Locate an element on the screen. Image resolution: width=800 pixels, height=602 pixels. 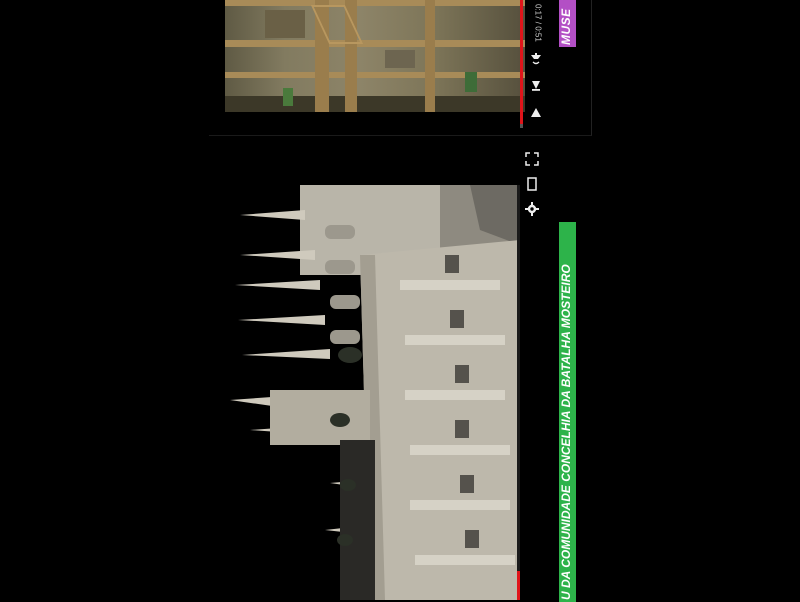
top-time-text: 0:17 / 0:51 is located at coordinates (538, 23).